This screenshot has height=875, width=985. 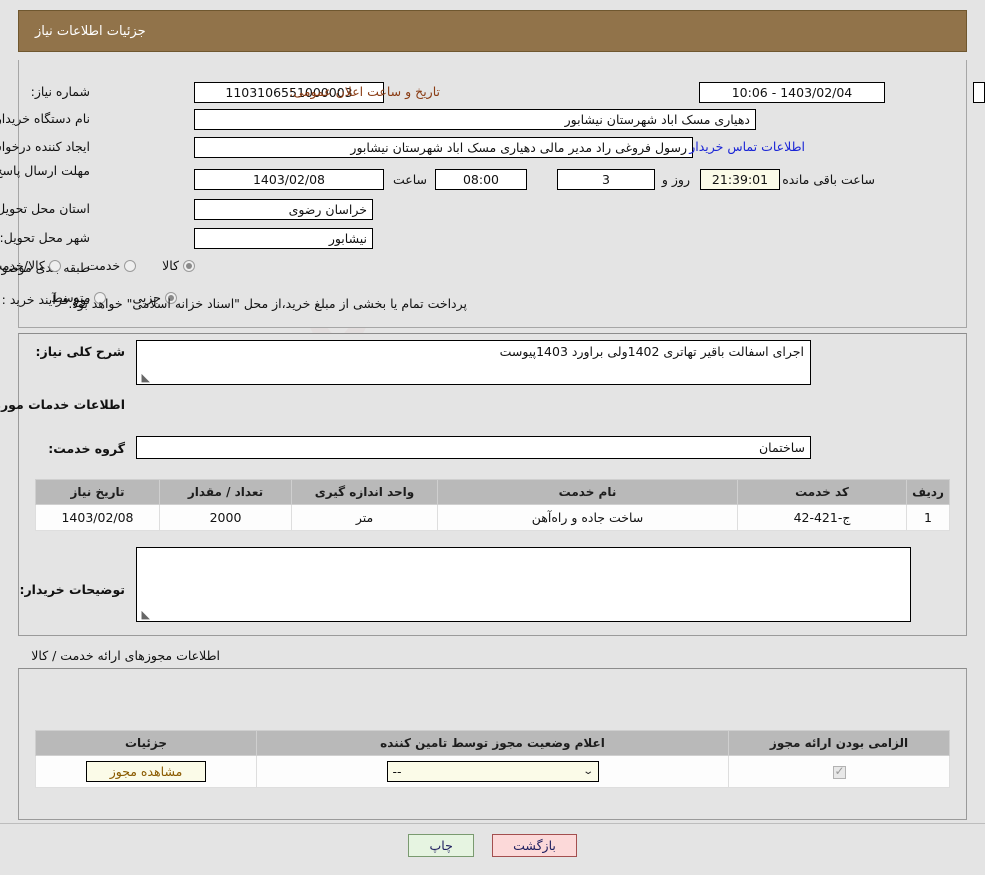 I want to click on col-service-name: نام خدمت, so click(x=587, y=492).